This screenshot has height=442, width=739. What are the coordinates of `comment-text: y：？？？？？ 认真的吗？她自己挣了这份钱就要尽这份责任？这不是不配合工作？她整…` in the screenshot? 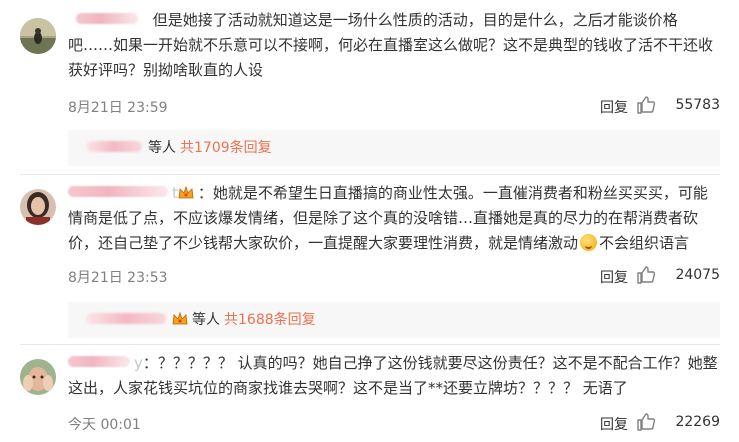 It's located at (394, 376).